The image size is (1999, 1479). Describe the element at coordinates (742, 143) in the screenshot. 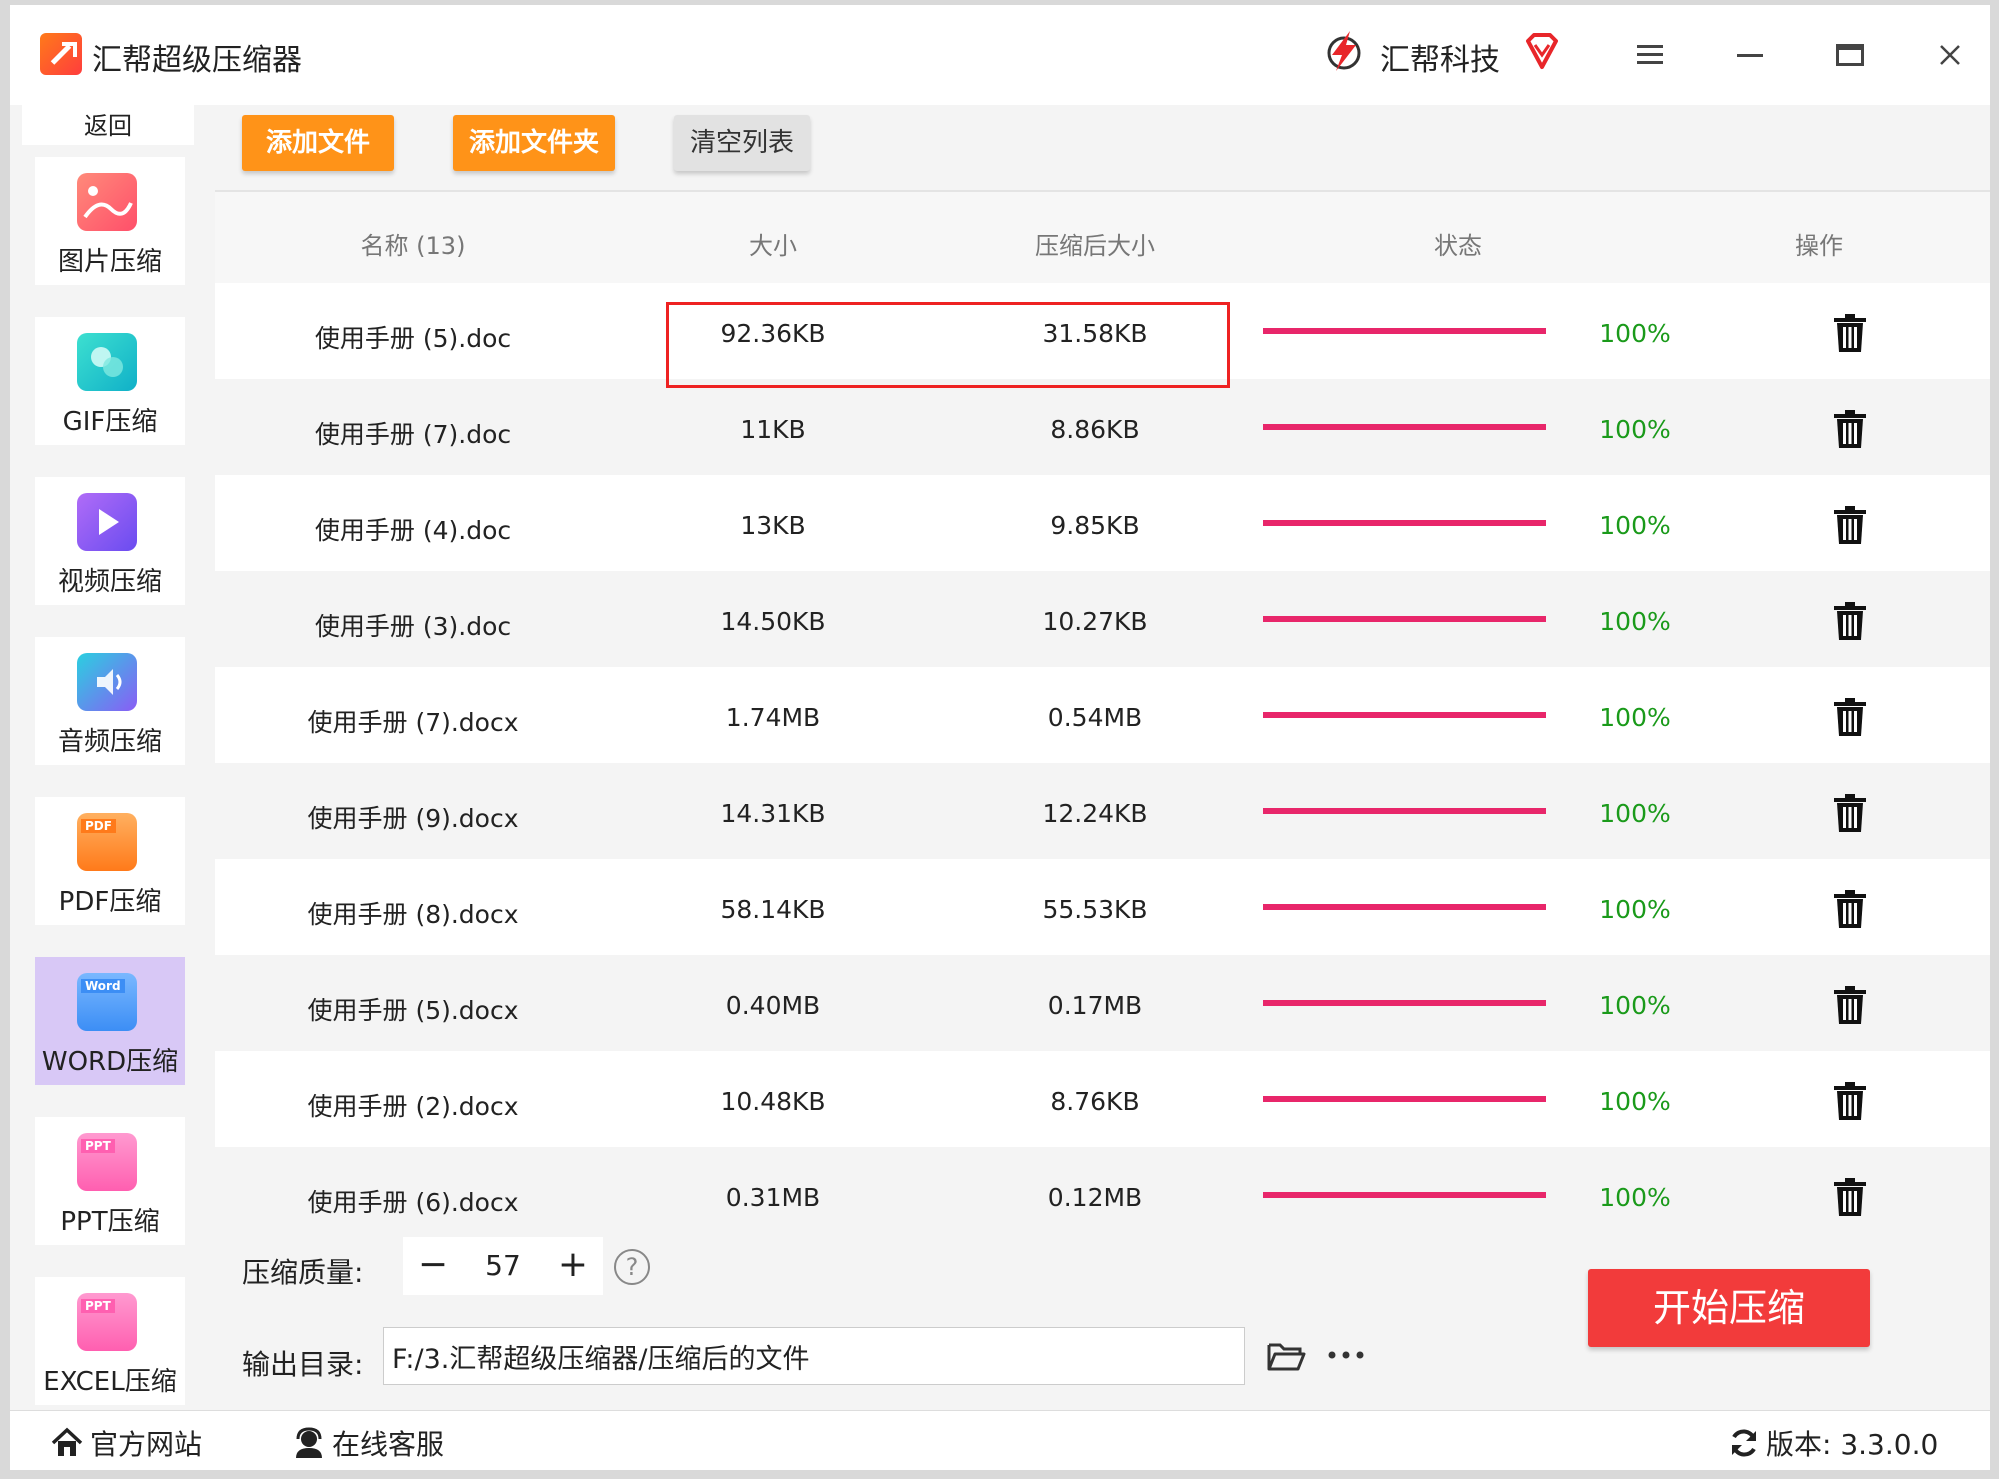

I see `clear-list-button: 清空列表` at that location.